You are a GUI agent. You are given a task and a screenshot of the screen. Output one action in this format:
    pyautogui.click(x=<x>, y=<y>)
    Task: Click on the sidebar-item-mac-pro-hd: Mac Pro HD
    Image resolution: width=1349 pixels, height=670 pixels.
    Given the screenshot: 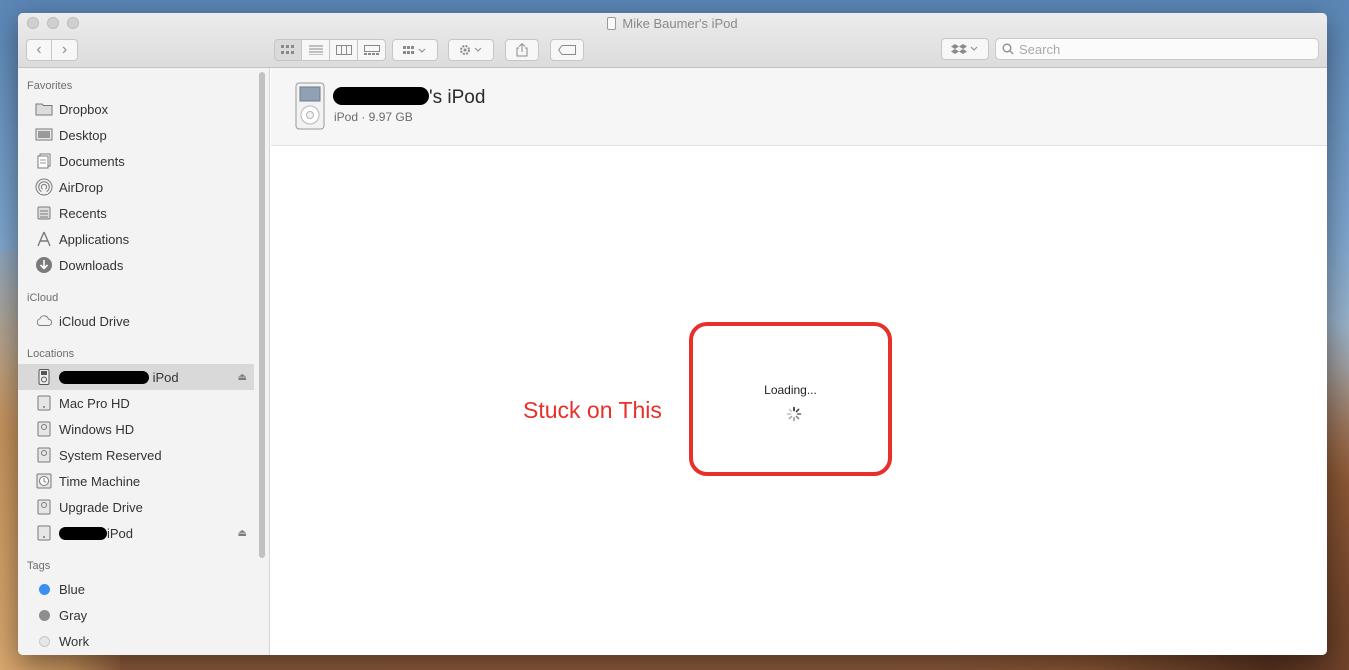 What is the action you would take?
    pyautogui.click(x=143, y=403)
    